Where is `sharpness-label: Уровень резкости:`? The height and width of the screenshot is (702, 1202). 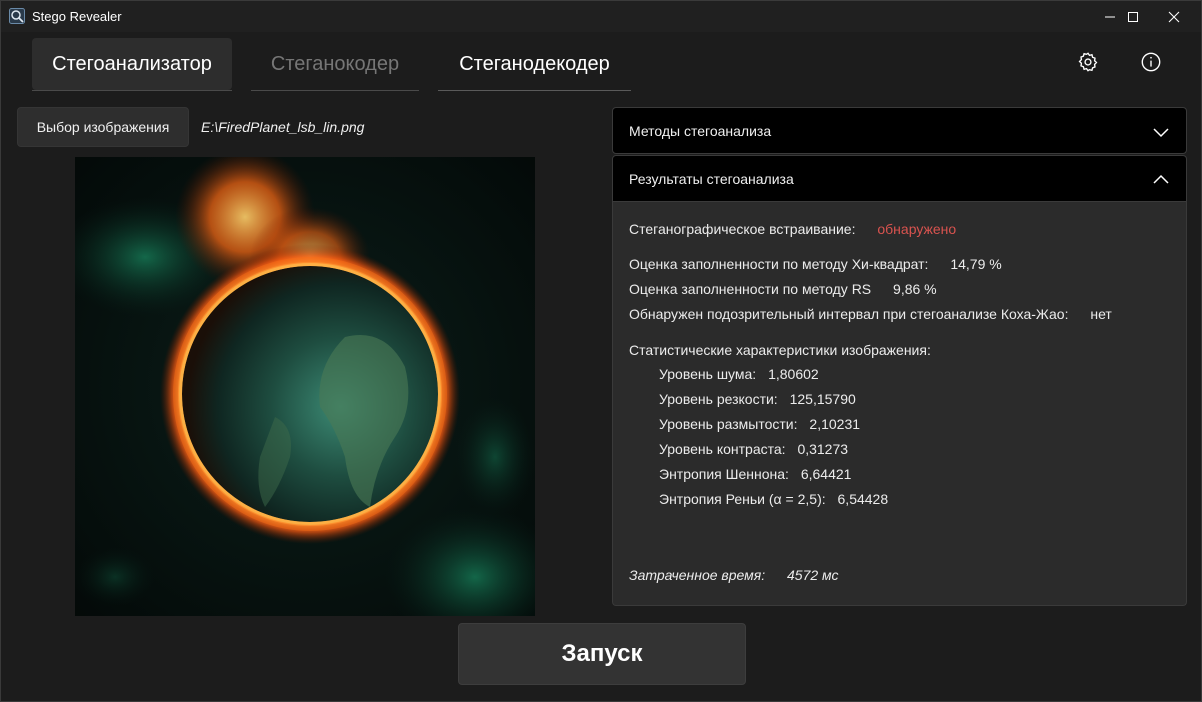
sharpness-label: Уровень резкости: is located at coordinates (718, 399).